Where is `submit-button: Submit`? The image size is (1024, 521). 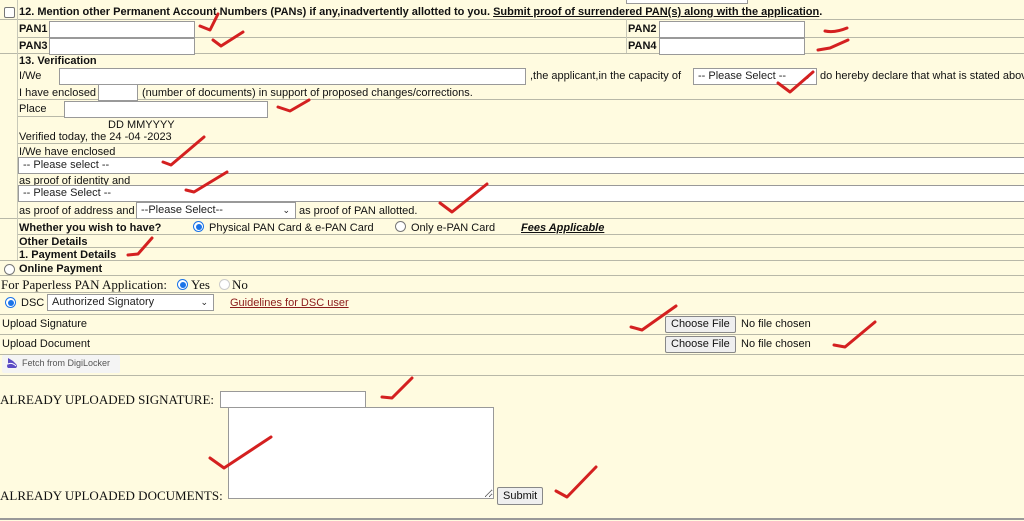 submit-button: Submit is located at coordinates (520, 496).